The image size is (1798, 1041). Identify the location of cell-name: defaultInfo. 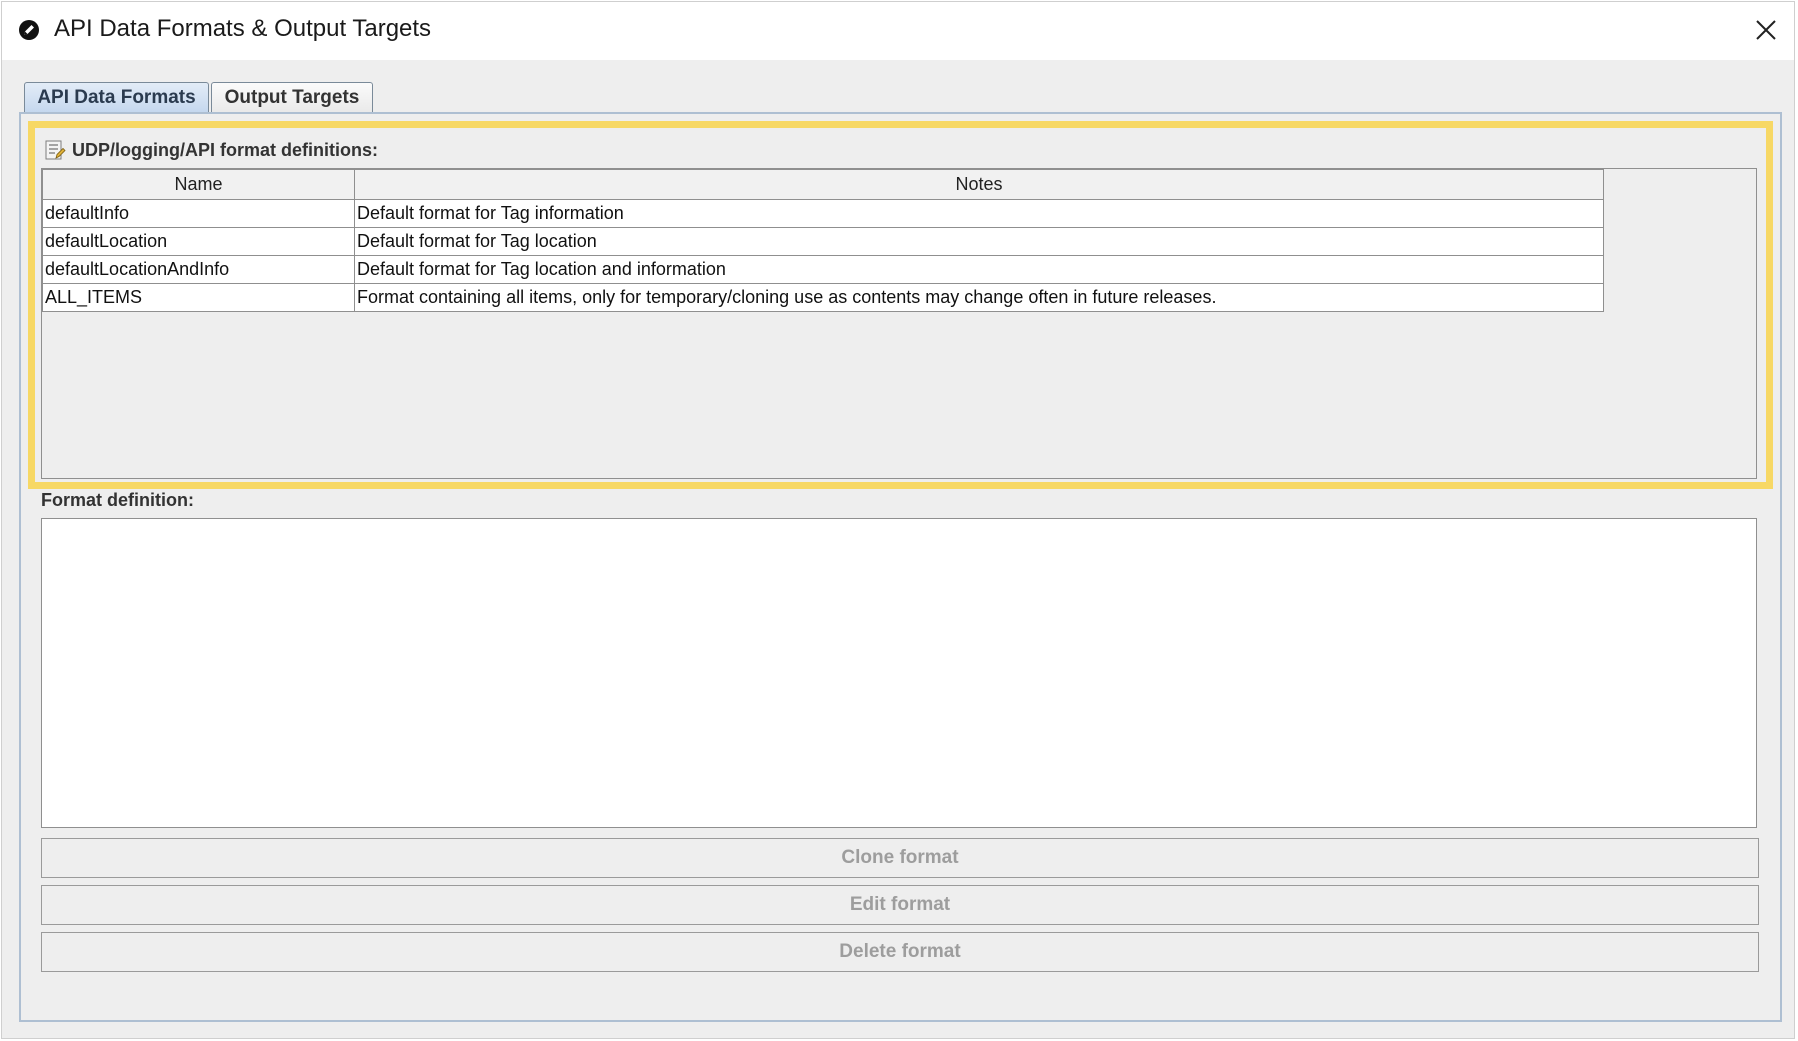
(198, 213).